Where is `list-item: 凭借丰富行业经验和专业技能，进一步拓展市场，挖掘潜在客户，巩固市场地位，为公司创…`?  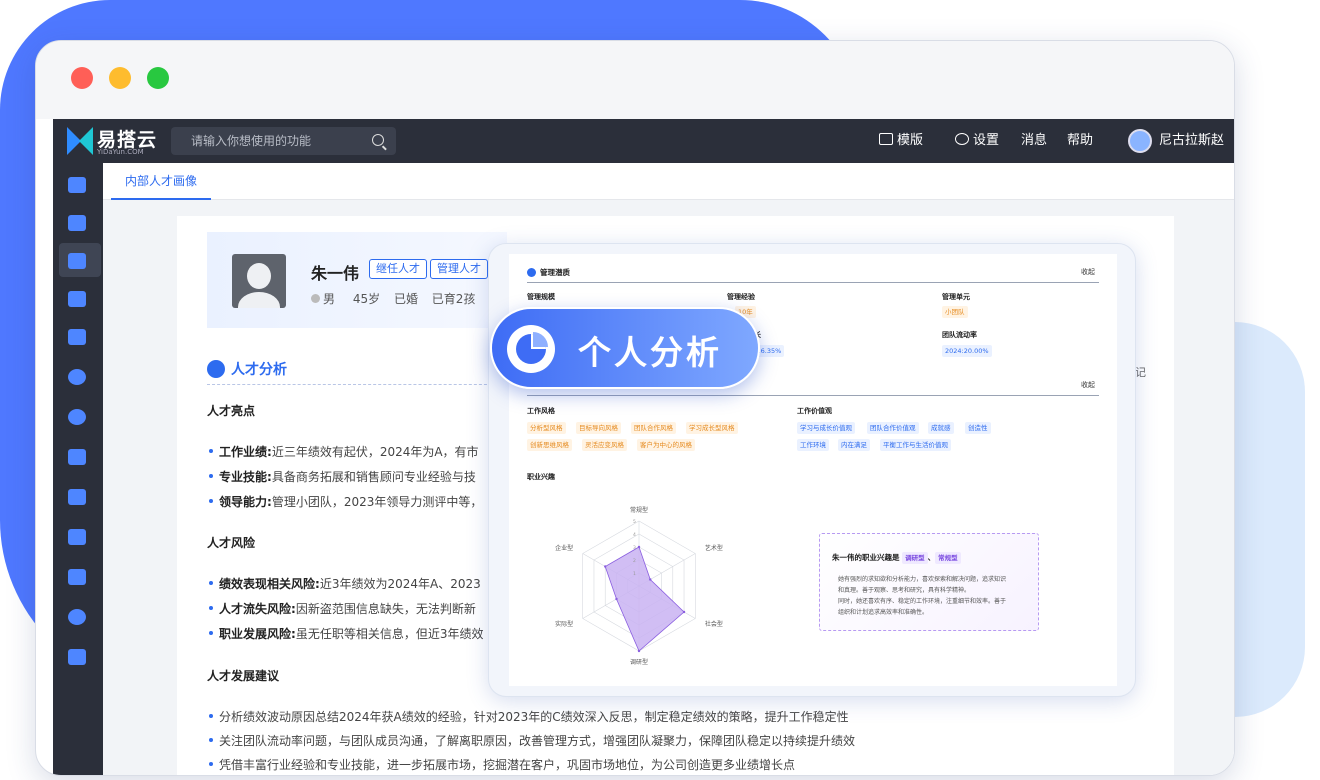
list-item: 凭借丰富行业经验和专业技能，进一步拓展市场，挖掘潜在客户，巩固市场地位，为公司创… is located at coordinates (502, 765).